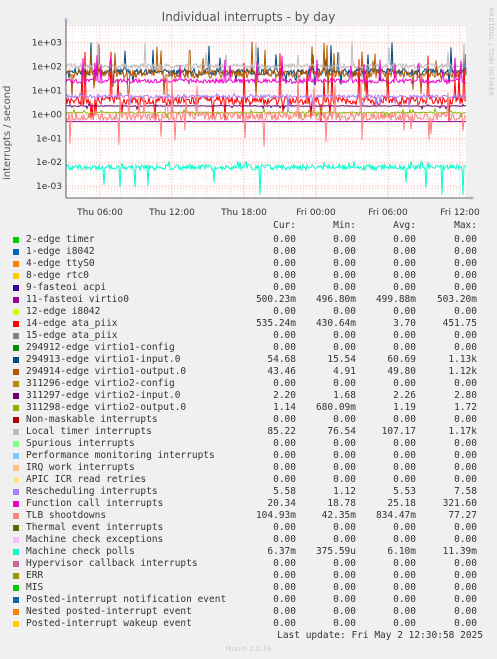 This screenshot has height=659, width=497. What do you see at coordinates (473, 198) in the screenshot?
I see `x-axis-arrow` at bounding box center [473, 198].